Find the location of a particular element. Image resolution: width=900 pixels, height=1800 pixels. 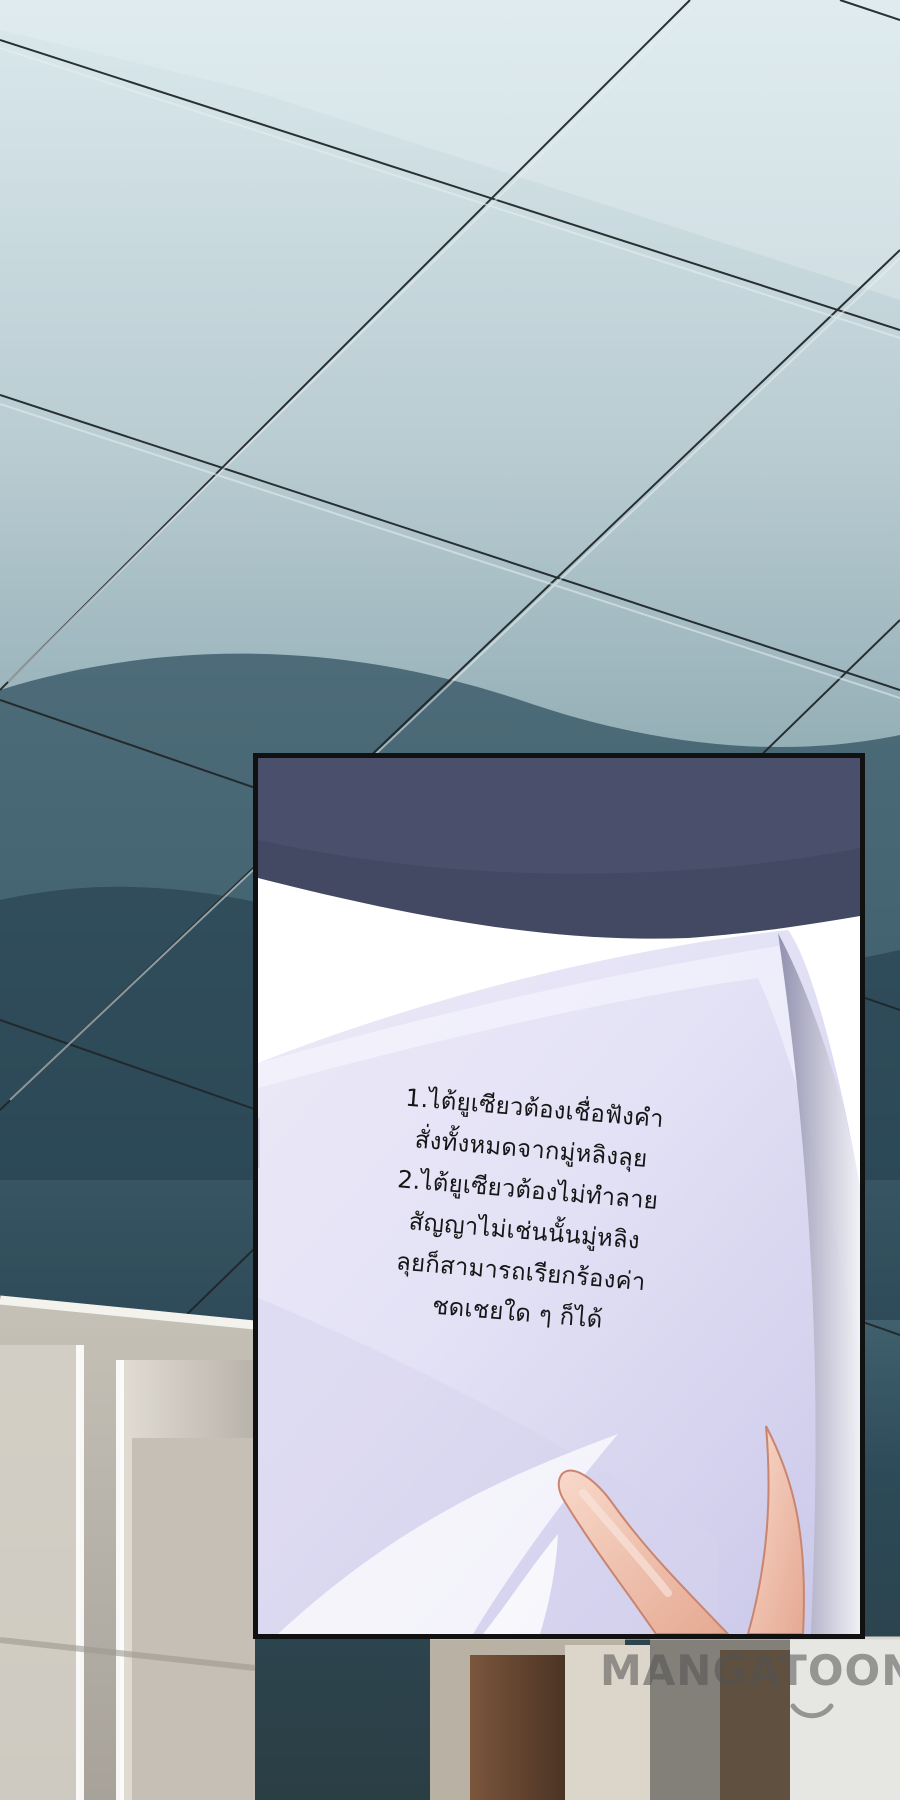

watermark-text: MANGATOON is located at coordinates (750, 1673).